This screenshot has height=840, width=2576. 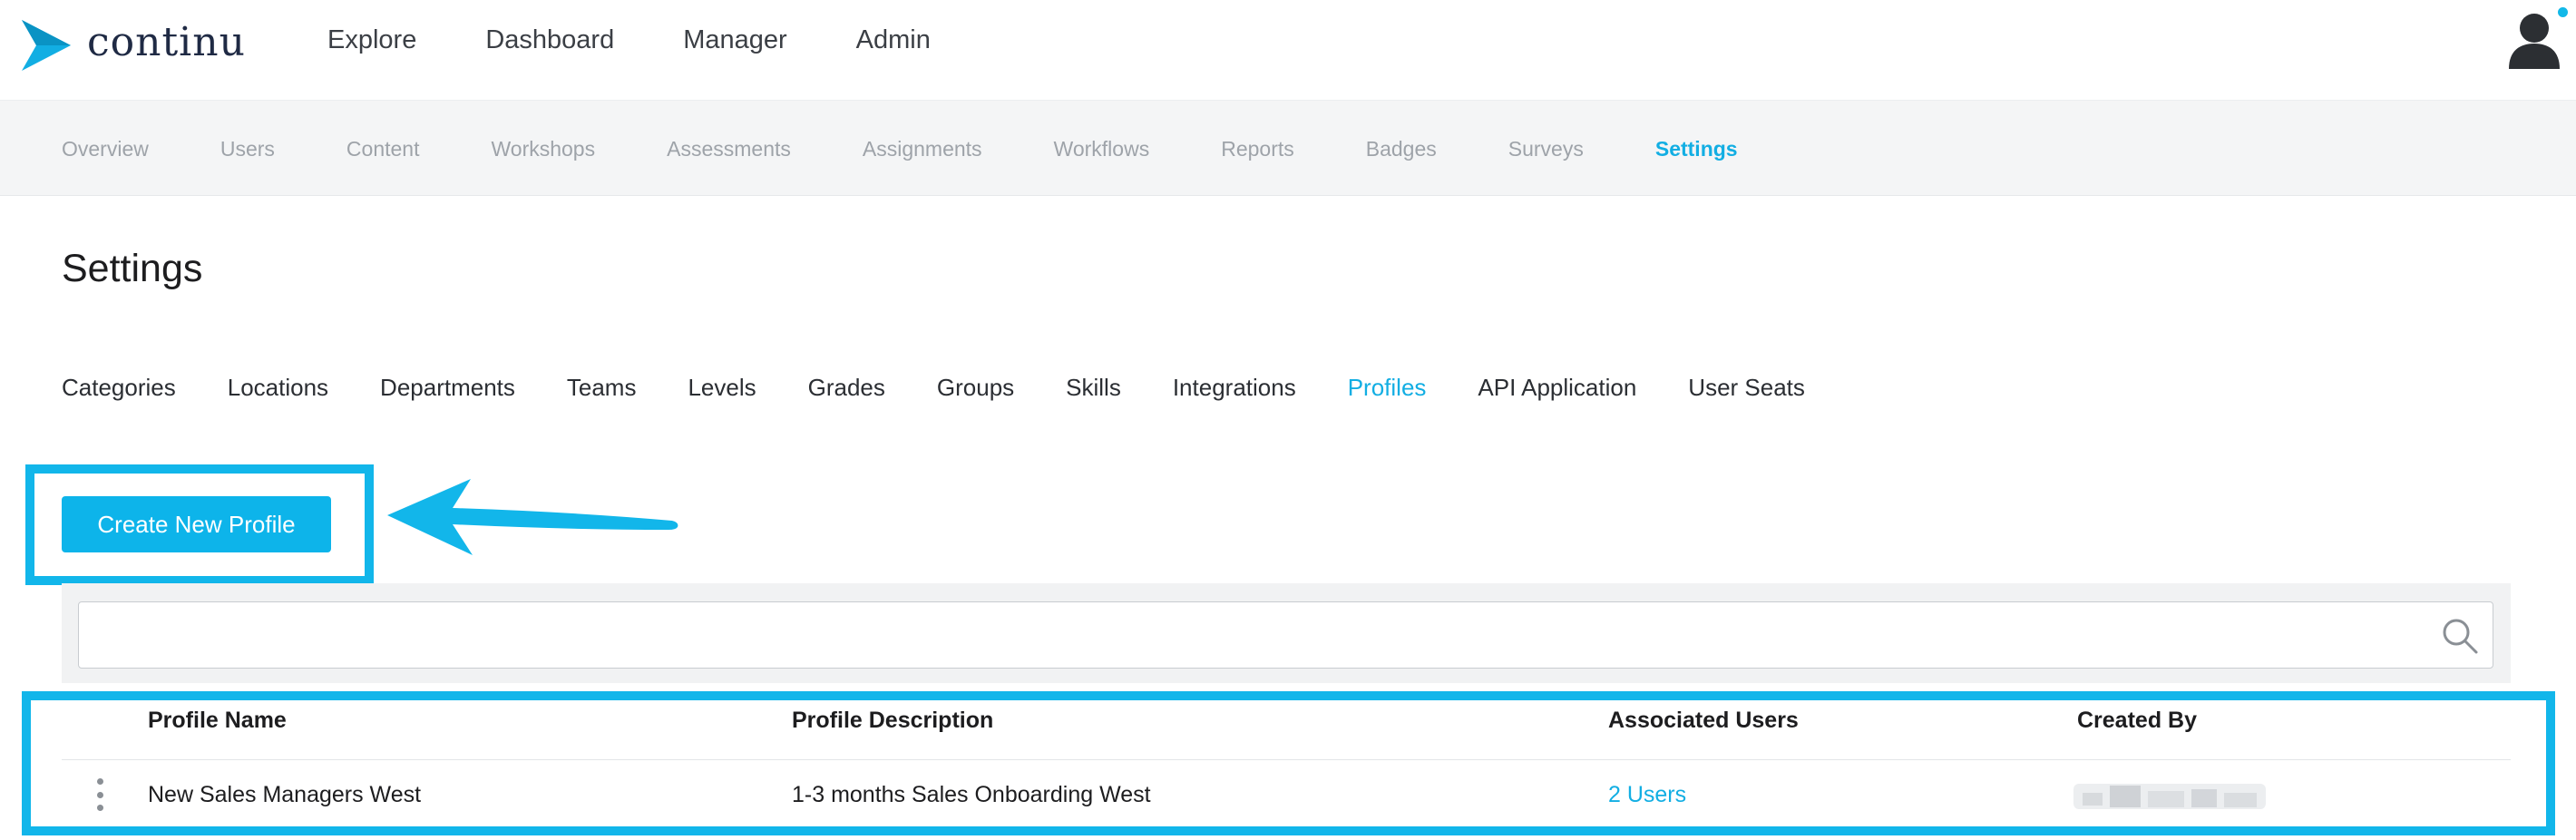 What do you see at coordinates (383, 149) in the screenshot?
I see `subnav-content: Content` at bounding box center [383, 149].